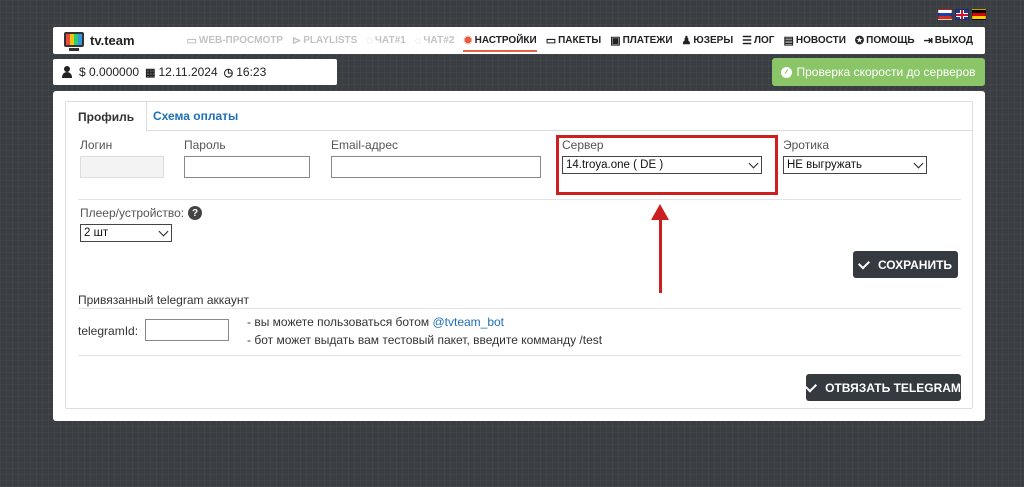 The height and width of the screenshot is (487, 1024). What do you see at coordinates (122, 167) in the screenshot?
I see `login-field` at bounding box center [122, 167].